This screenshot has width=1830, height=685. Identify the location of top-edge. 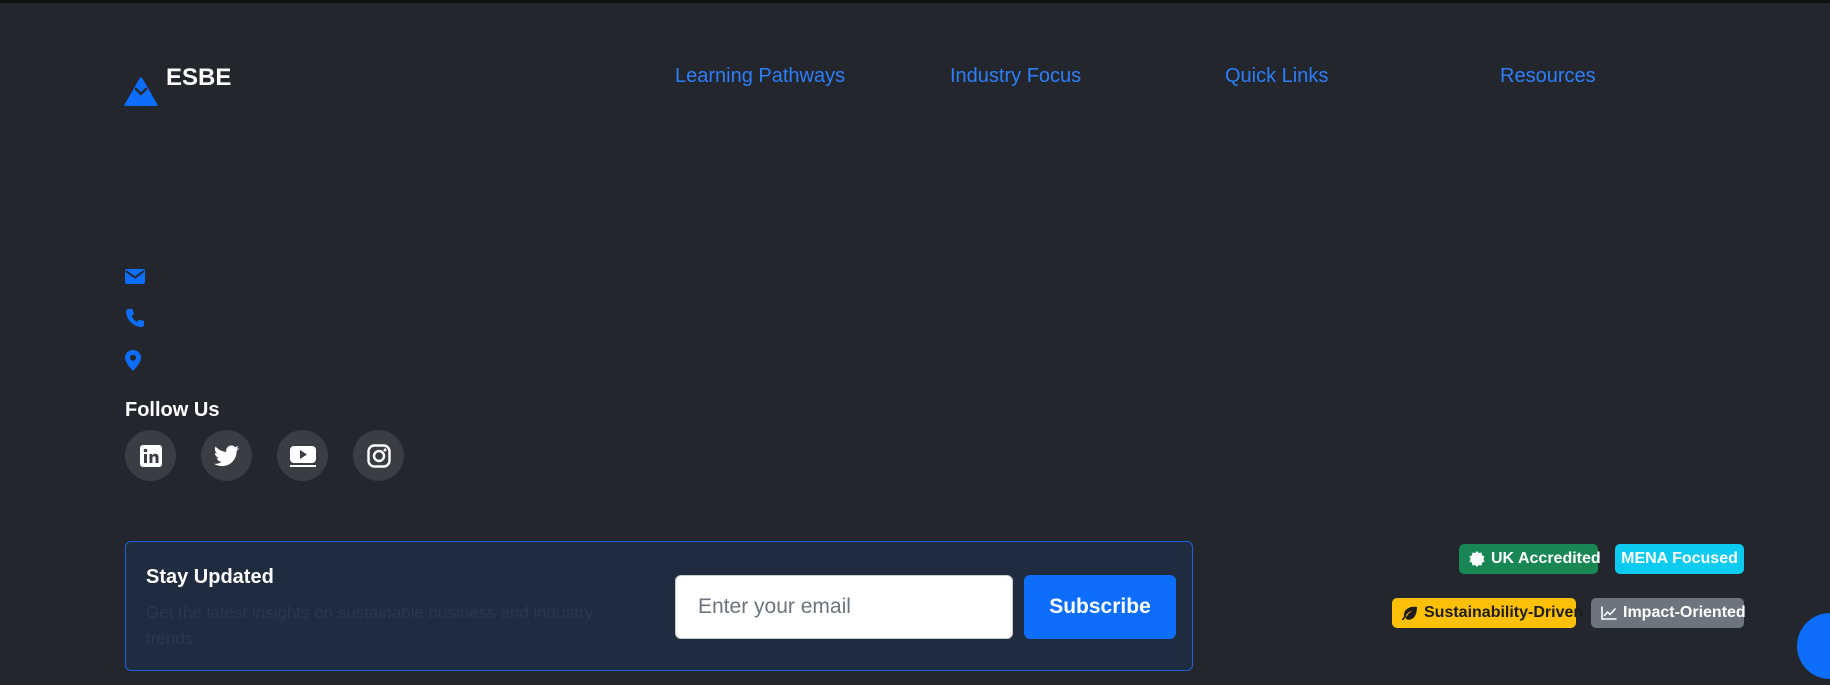
(915, 1).